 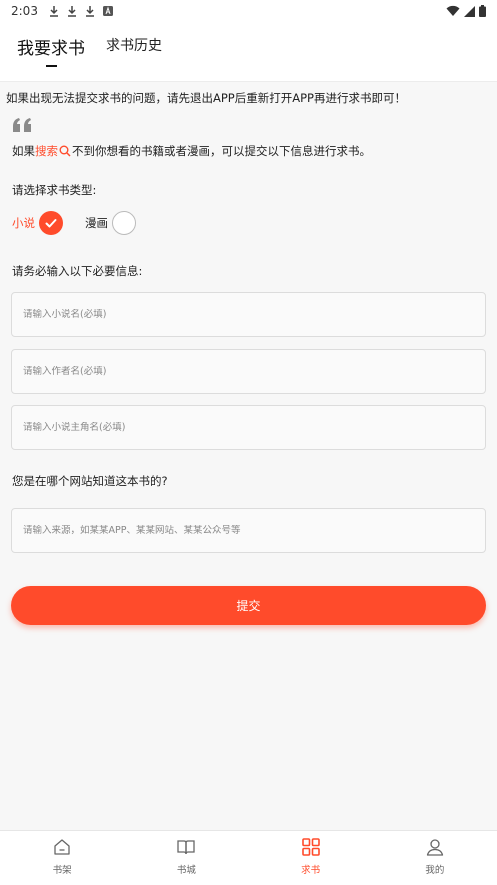 I want to click on author-name-field, so click(x=248, y=371).